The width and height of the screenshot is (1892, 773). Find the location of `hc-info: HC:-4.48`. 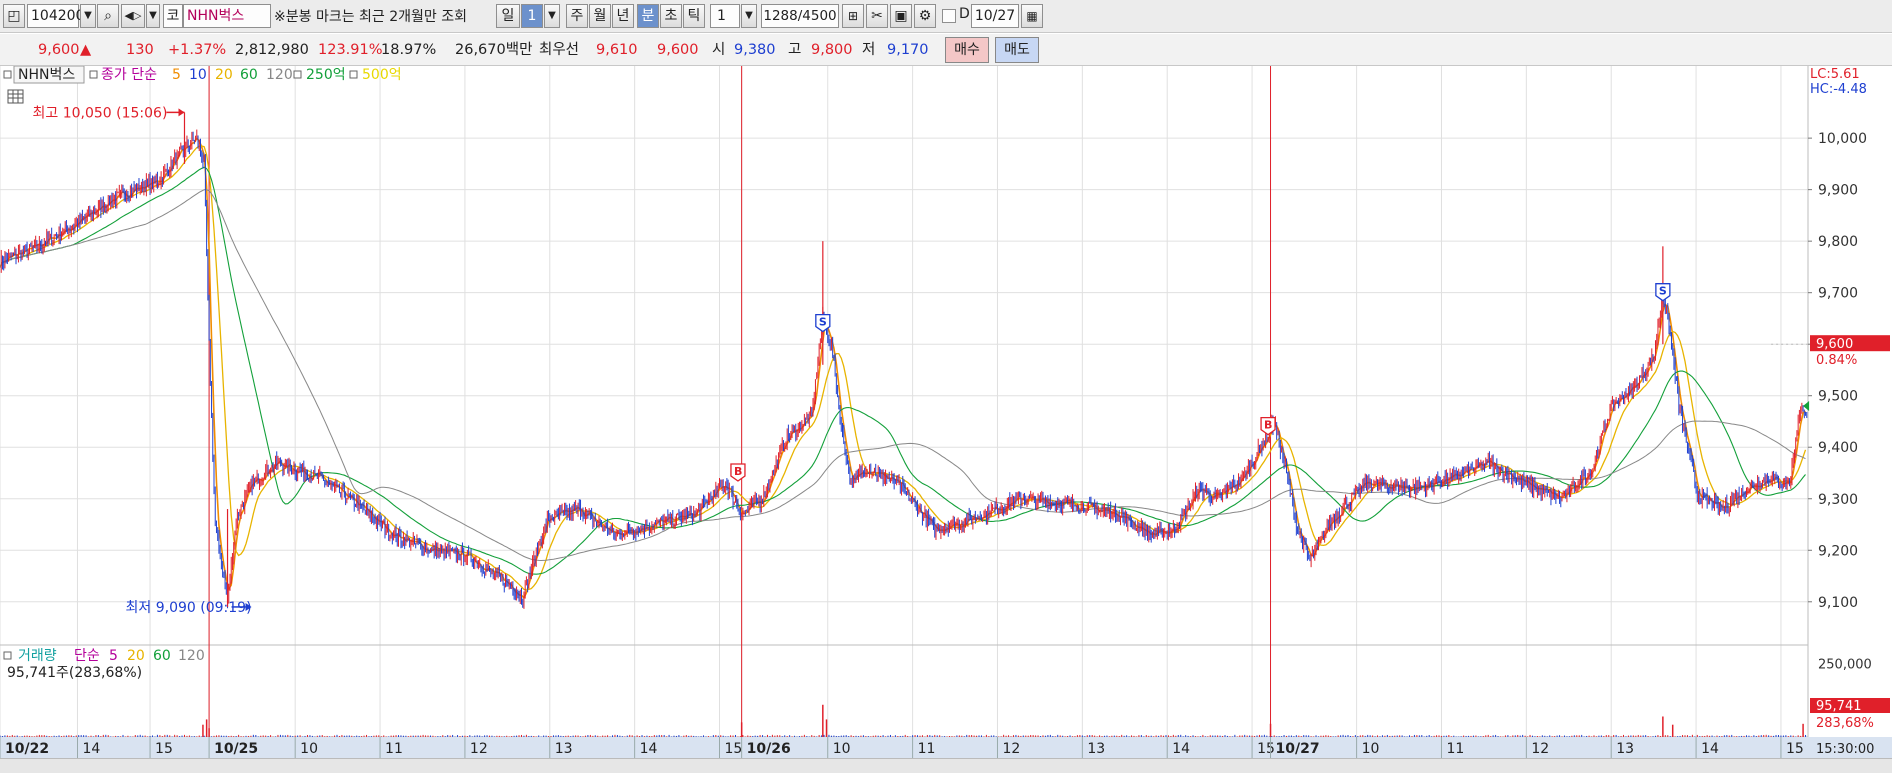

hc-info: HC:-4.48 is located at coordinates (1838, 89).